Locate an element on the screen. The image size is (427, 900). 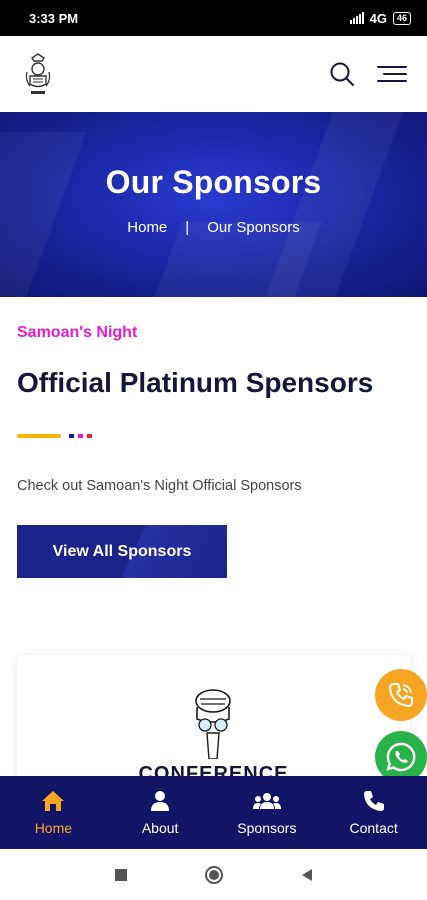
call-floating-button is located at coordinates (401, 695).